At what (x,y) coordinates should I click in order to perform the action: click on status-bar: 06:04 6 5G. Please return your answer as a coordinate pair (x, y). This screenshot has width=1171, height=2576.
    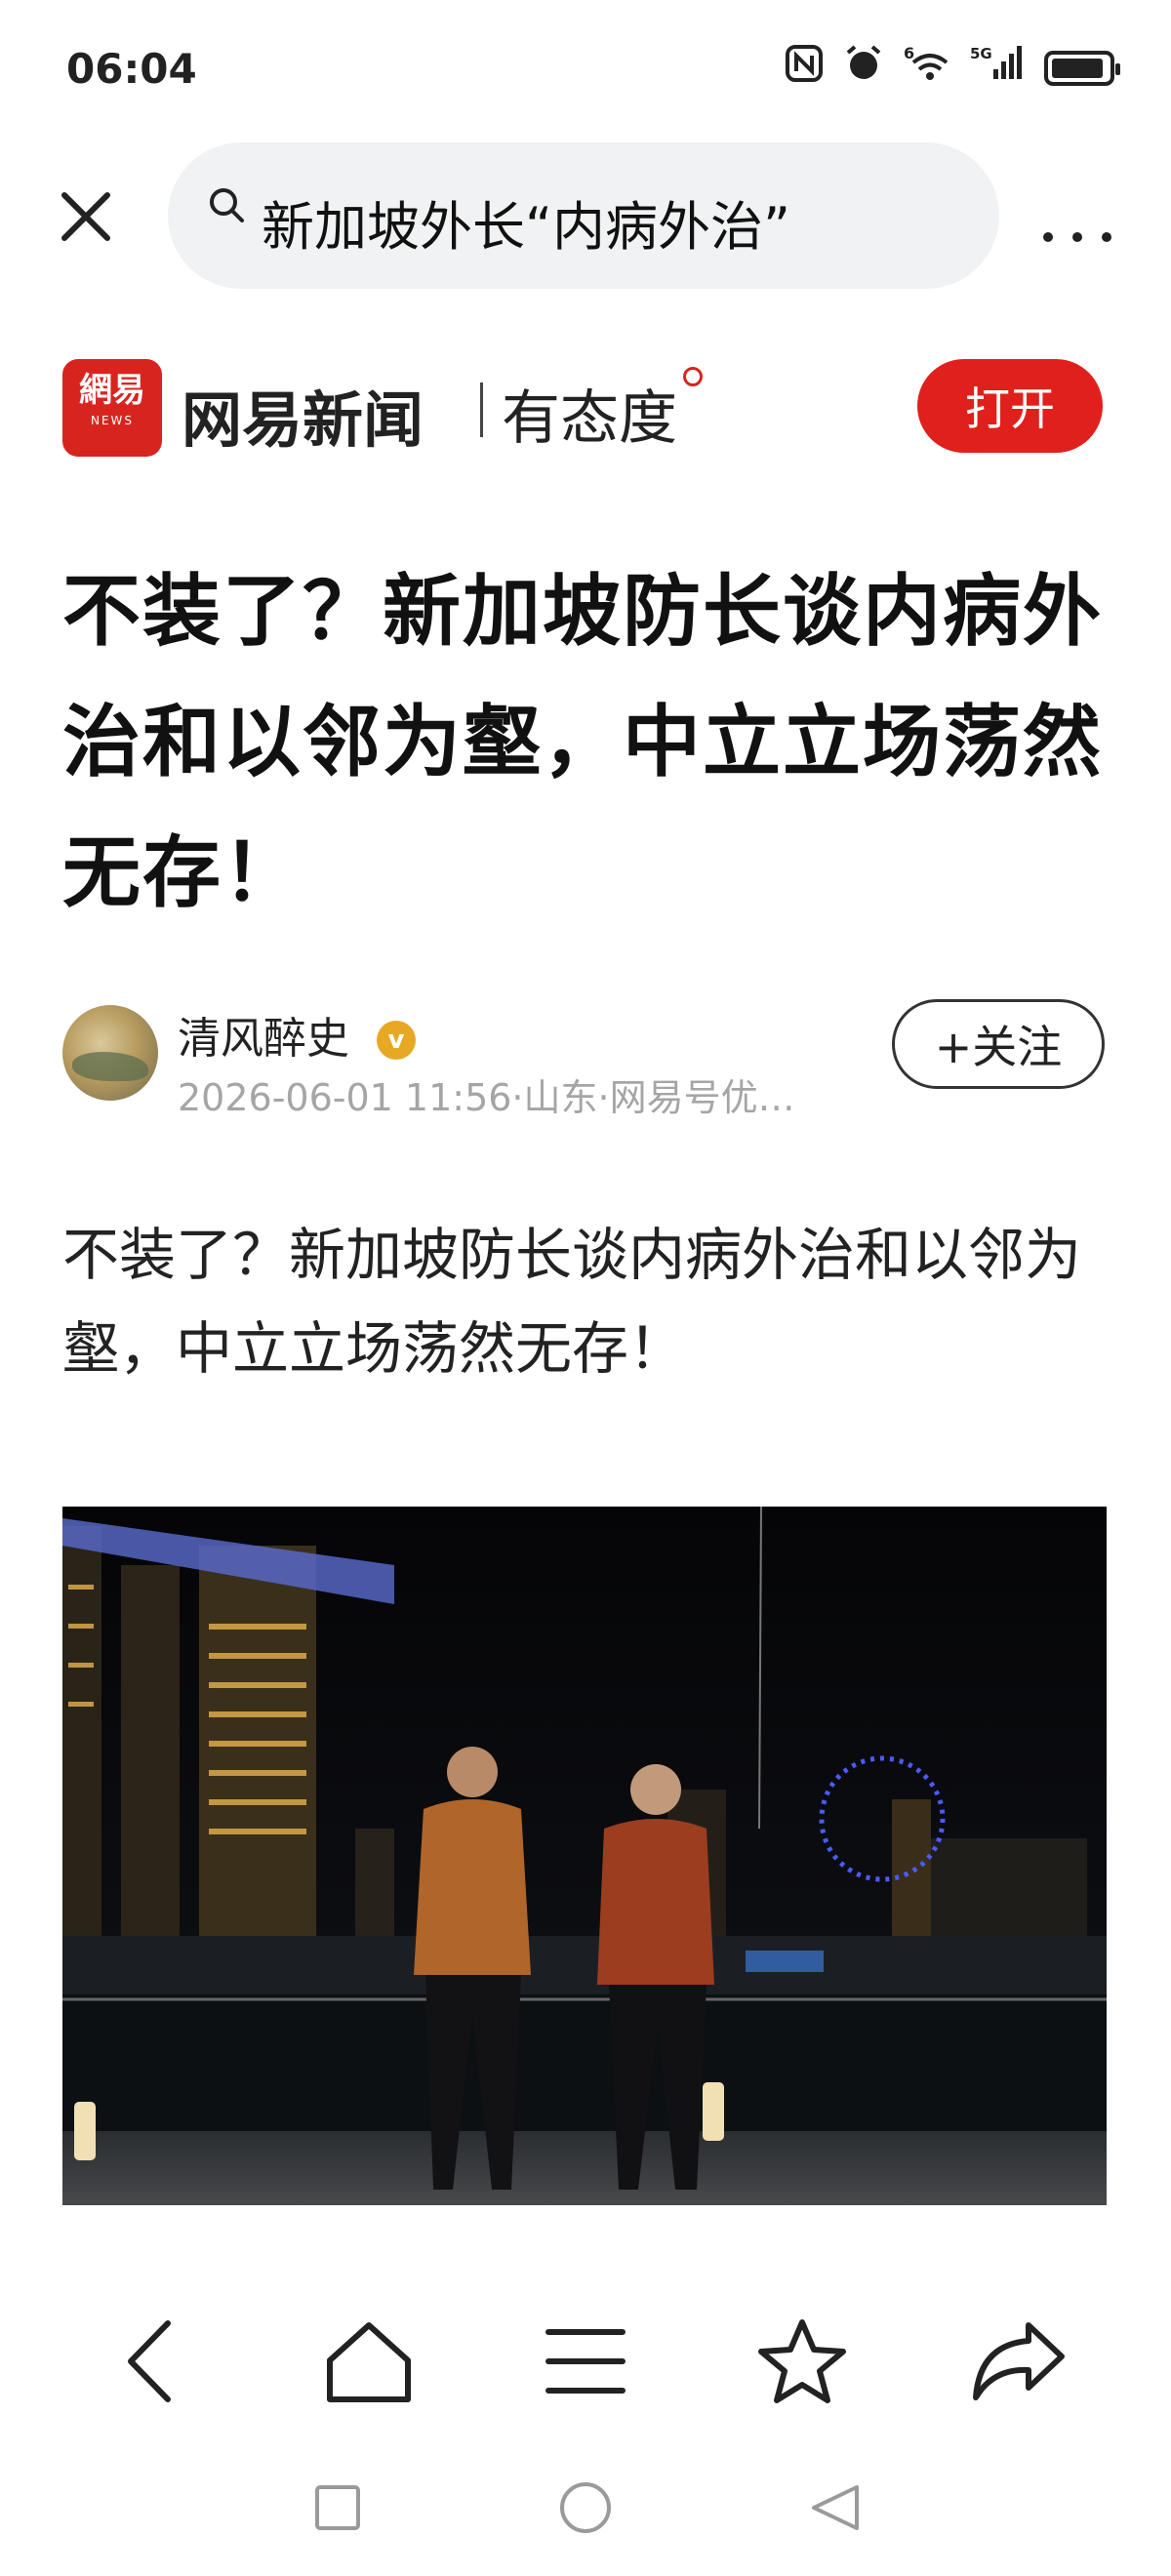
    Looking at the image, I should click on (585, 68).